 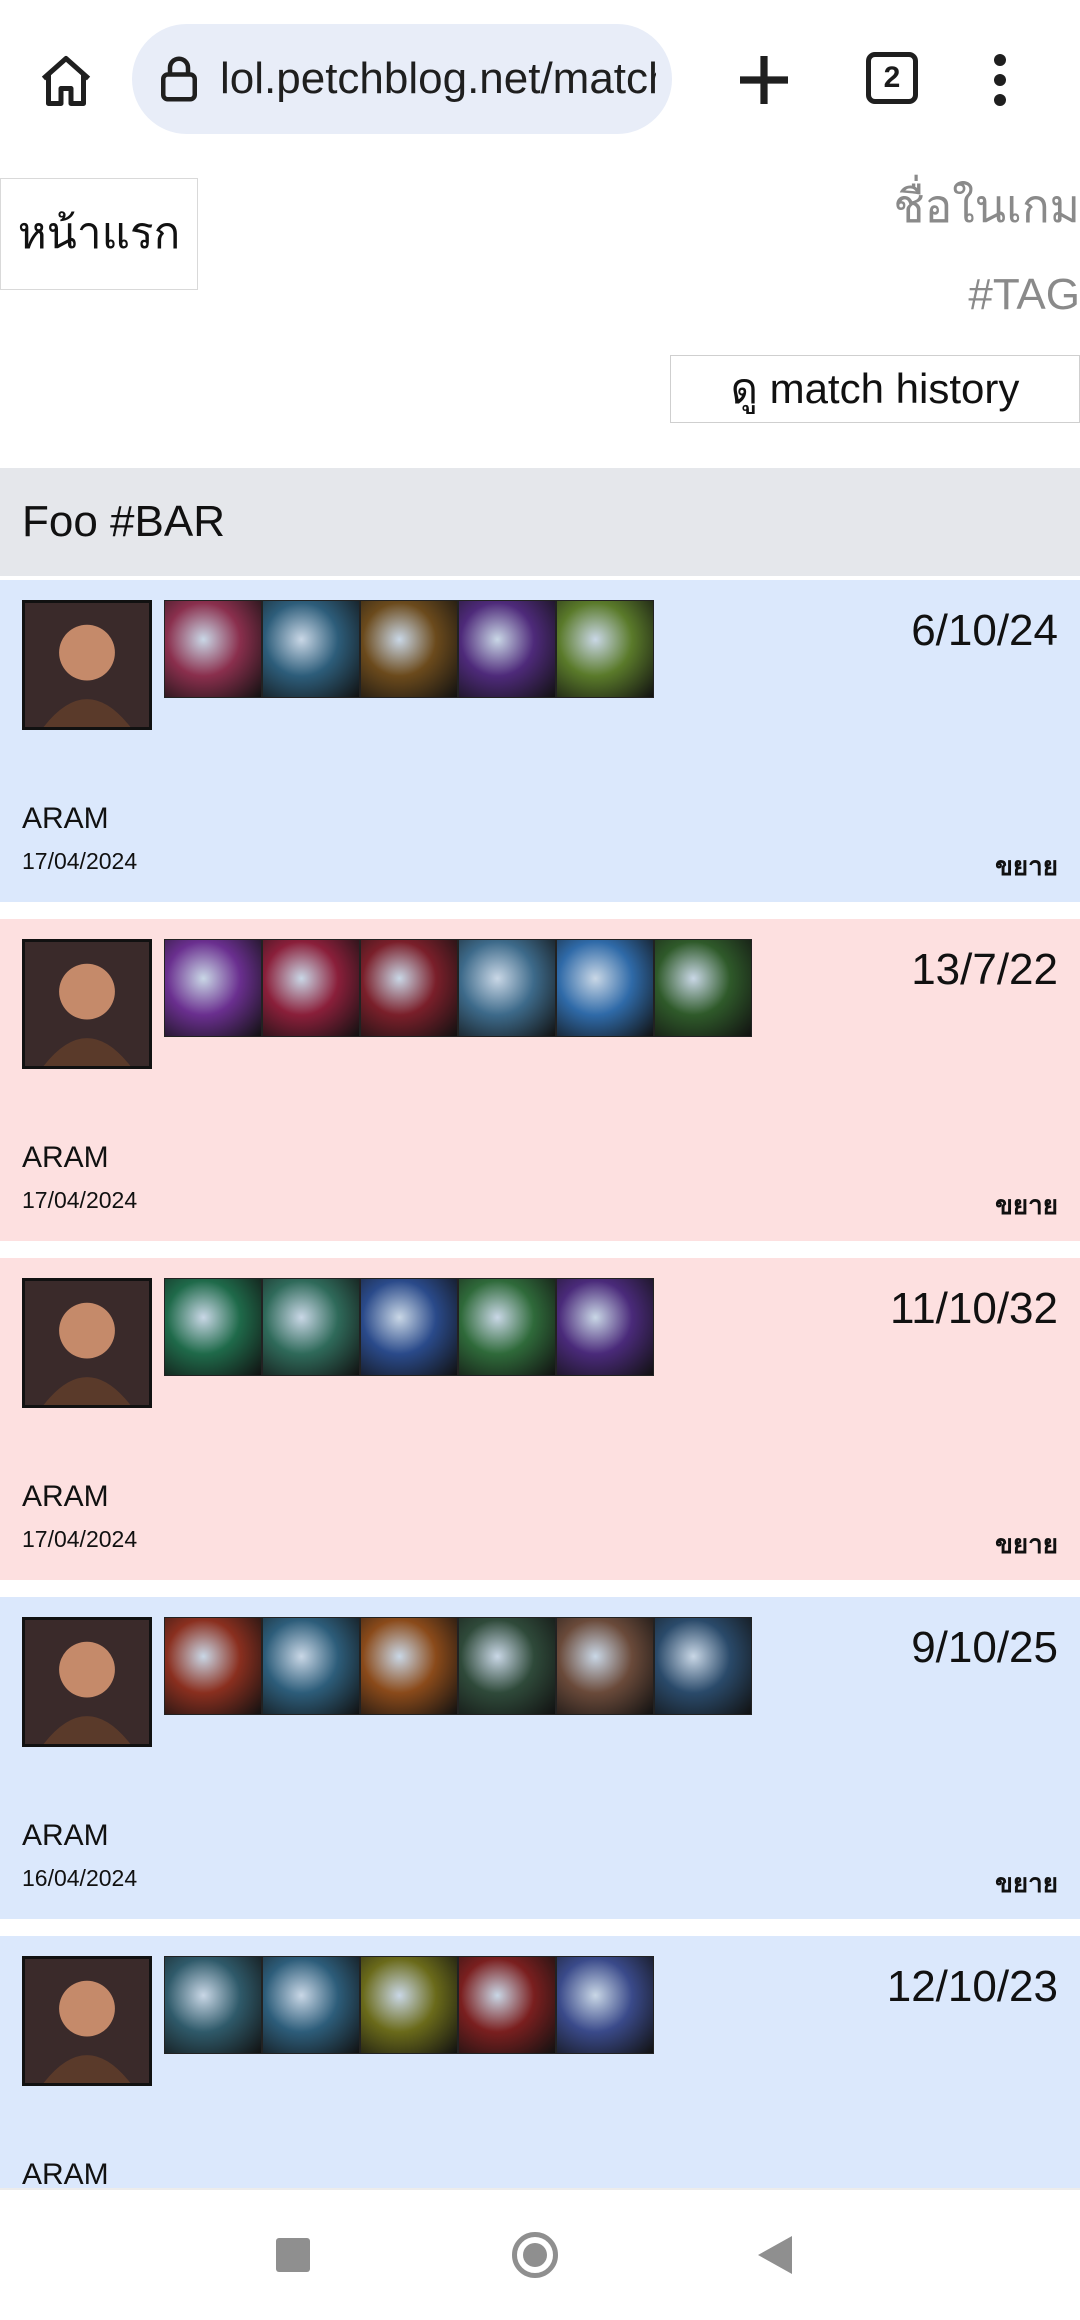 I want to click on address-bar: lol.petchblog.net/match-history, so click(x=402, y=79).